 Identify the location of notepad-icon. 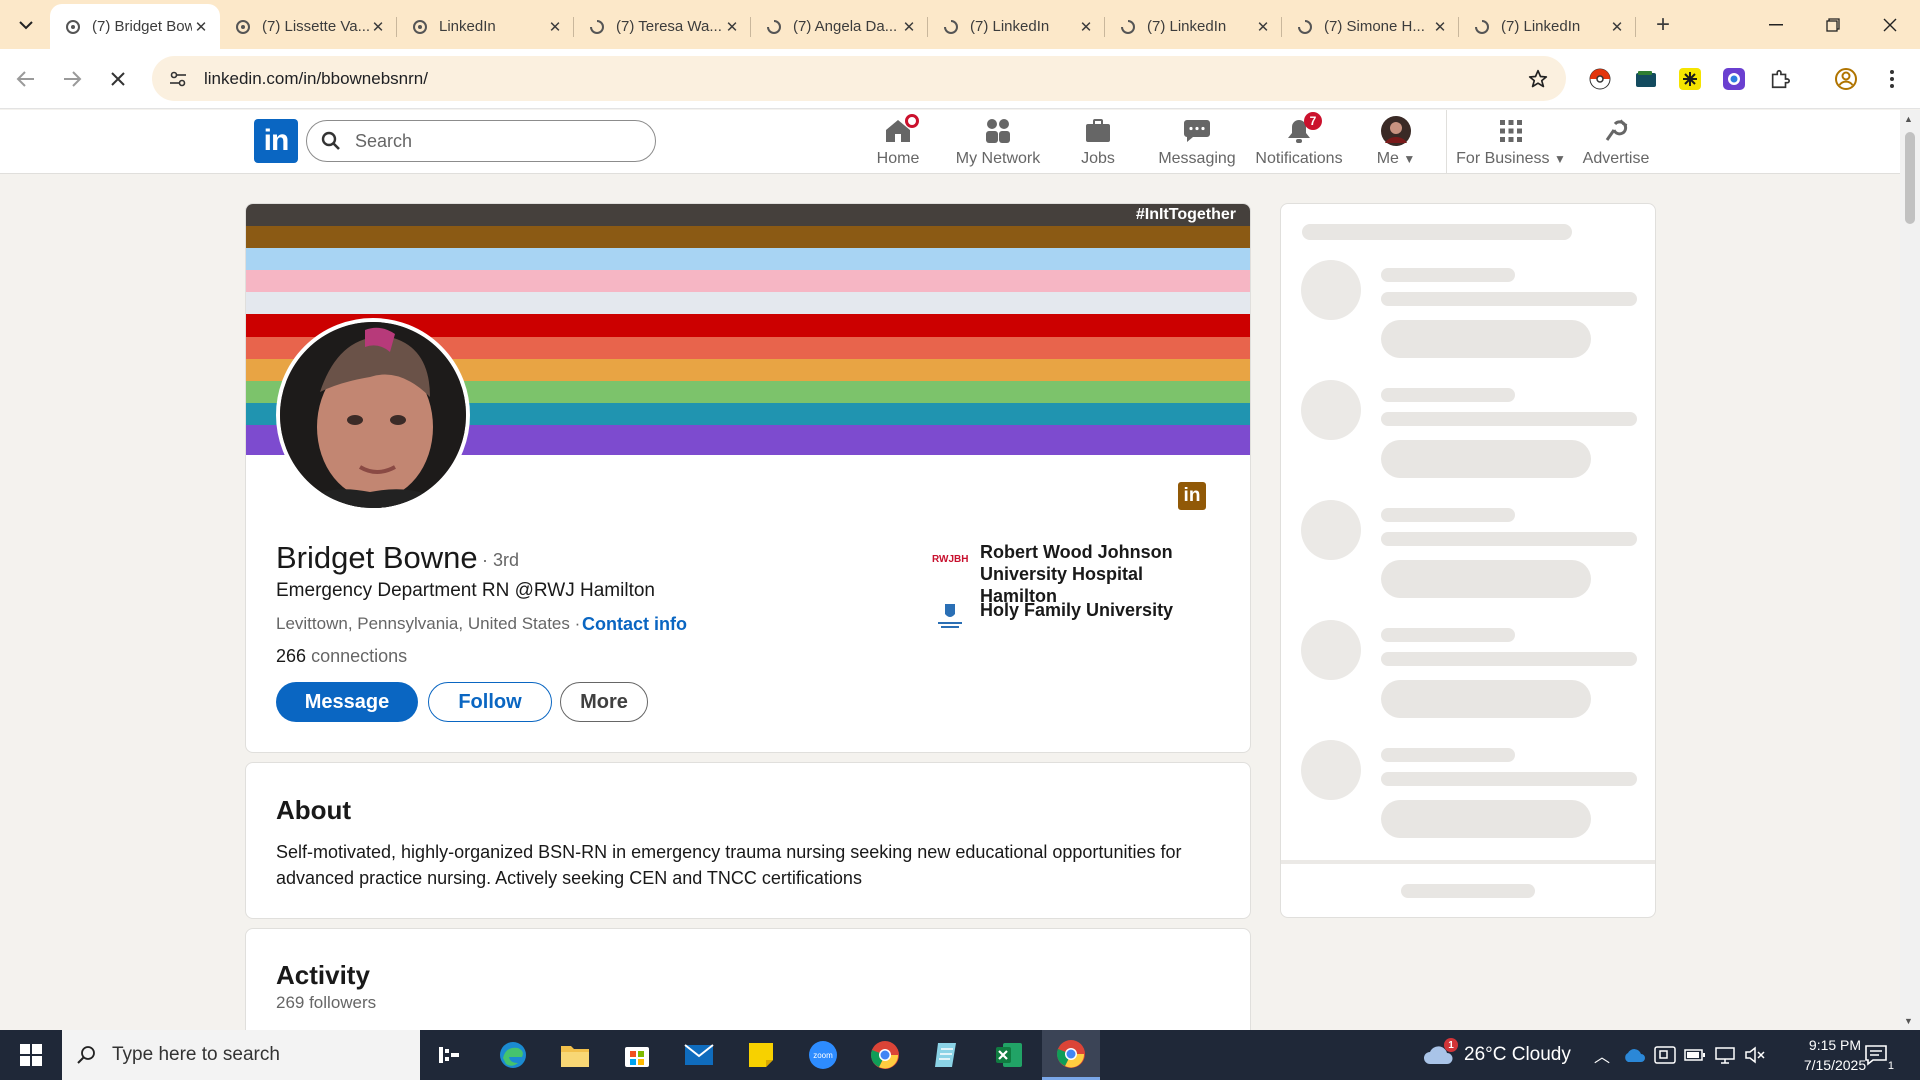
(945, 1055).